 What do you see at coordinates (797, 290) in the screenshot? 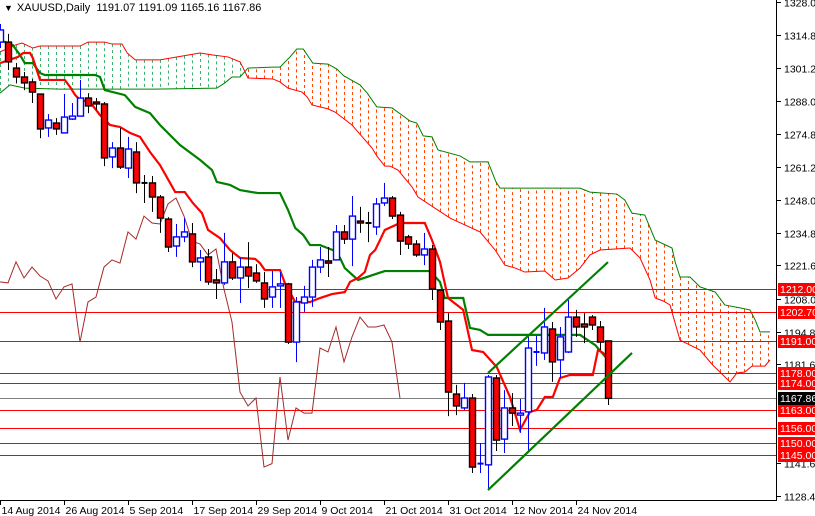
I see `level-price-label: 1212.00` at bounding box center [797, 290].